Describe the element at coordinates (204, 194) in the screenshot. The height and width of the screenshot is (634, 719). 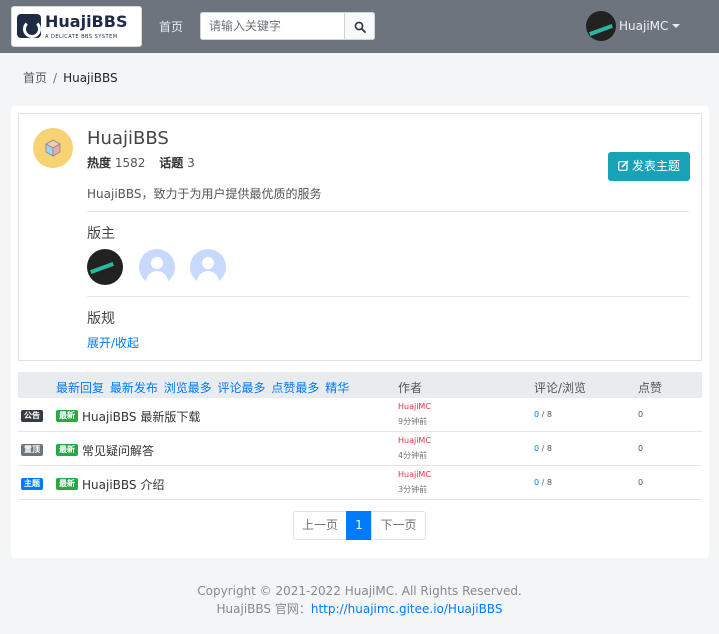
I see `board-description: HuajiBBS，致力于为用户提供最优质的服务` at that location.